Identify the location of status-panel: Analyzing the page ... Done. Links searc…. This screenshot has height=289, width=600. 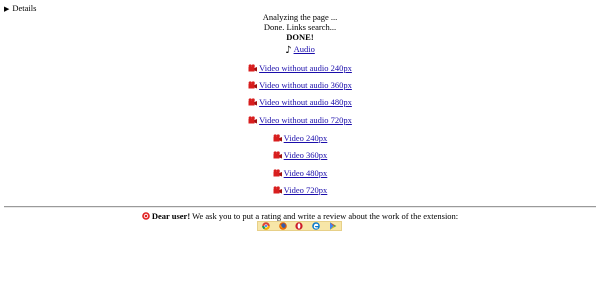
(300, 27).